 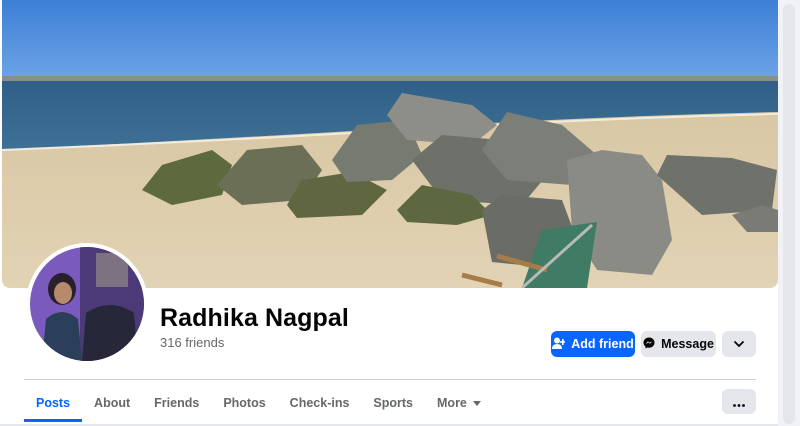 What do you see at coordinates (254, 318) in the screenshot?
I see `profile-name: Radhika Nagpal` at bounding box center [254, 318].